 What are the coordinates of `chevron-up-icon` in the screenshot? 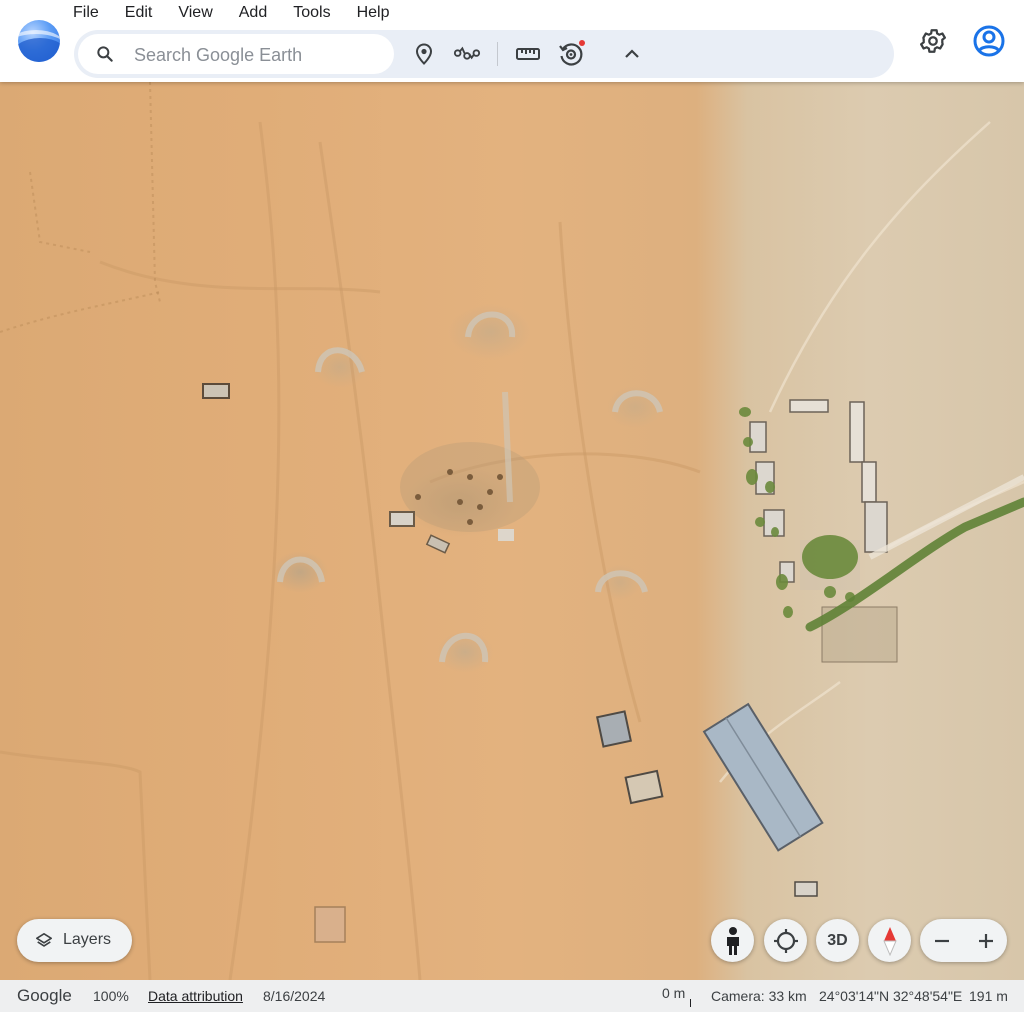 It's located at (632, 53).